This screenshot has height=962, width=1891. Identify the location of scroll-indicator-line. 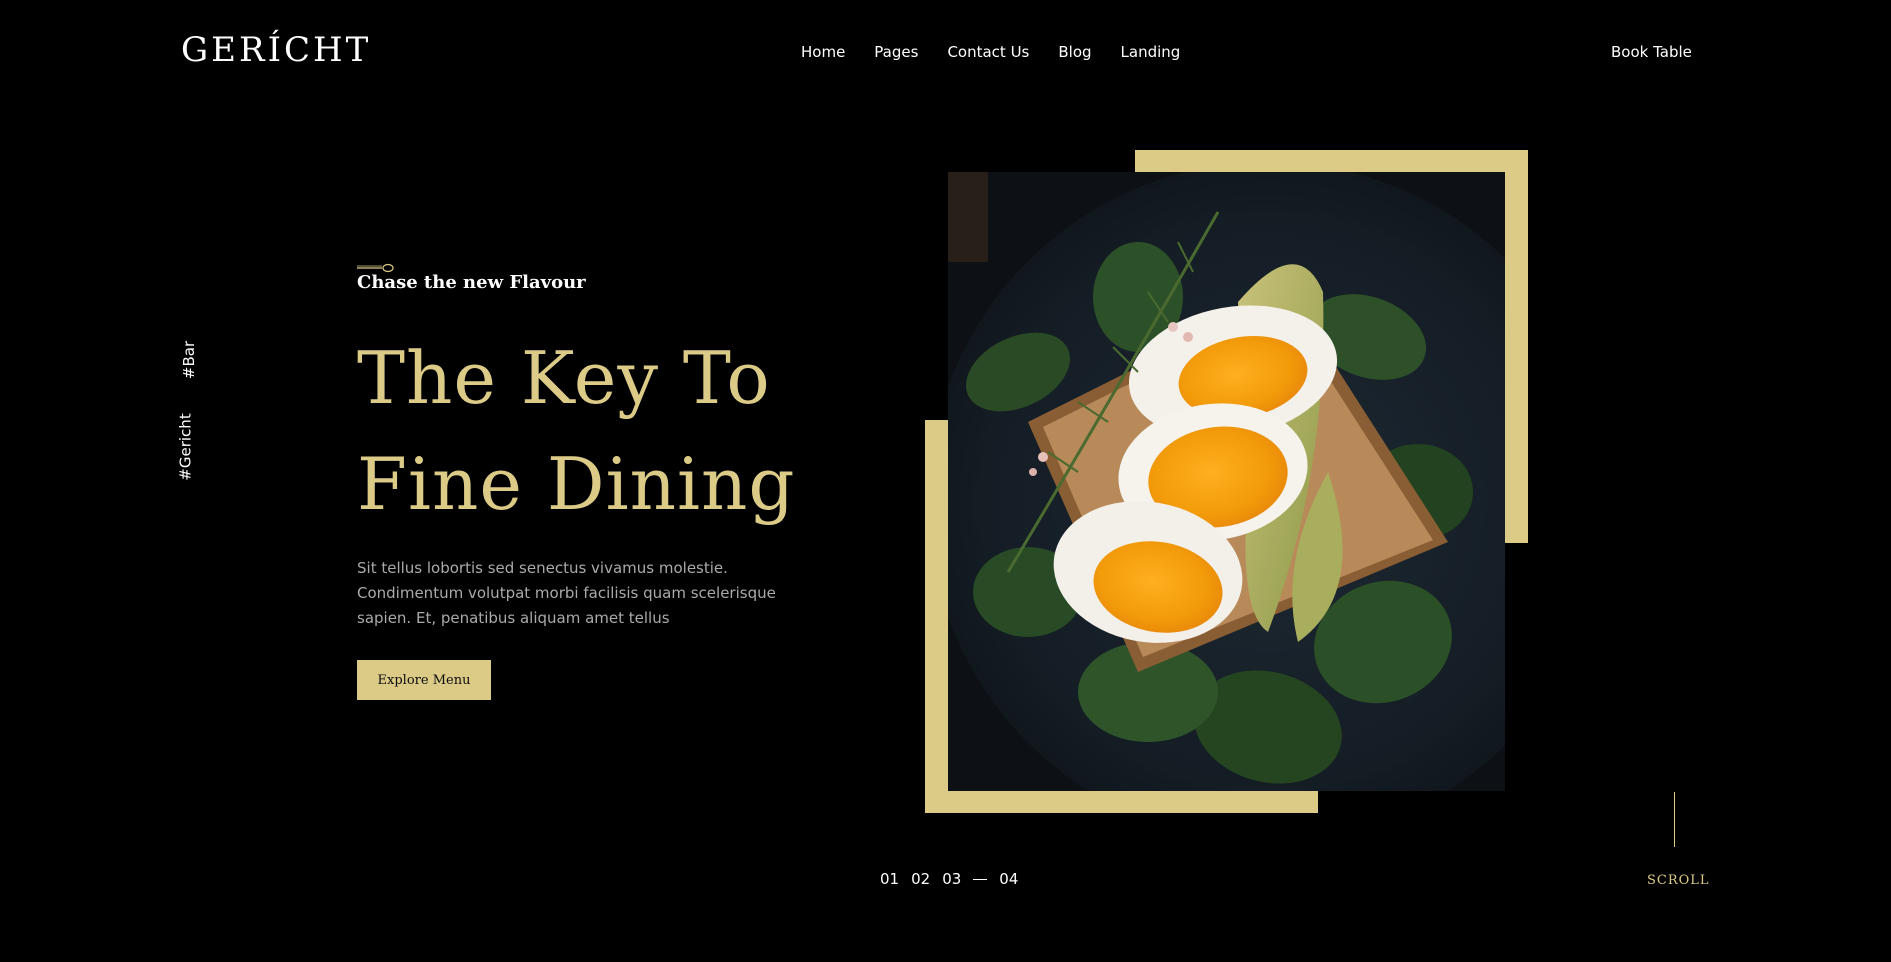
(1674, 819).